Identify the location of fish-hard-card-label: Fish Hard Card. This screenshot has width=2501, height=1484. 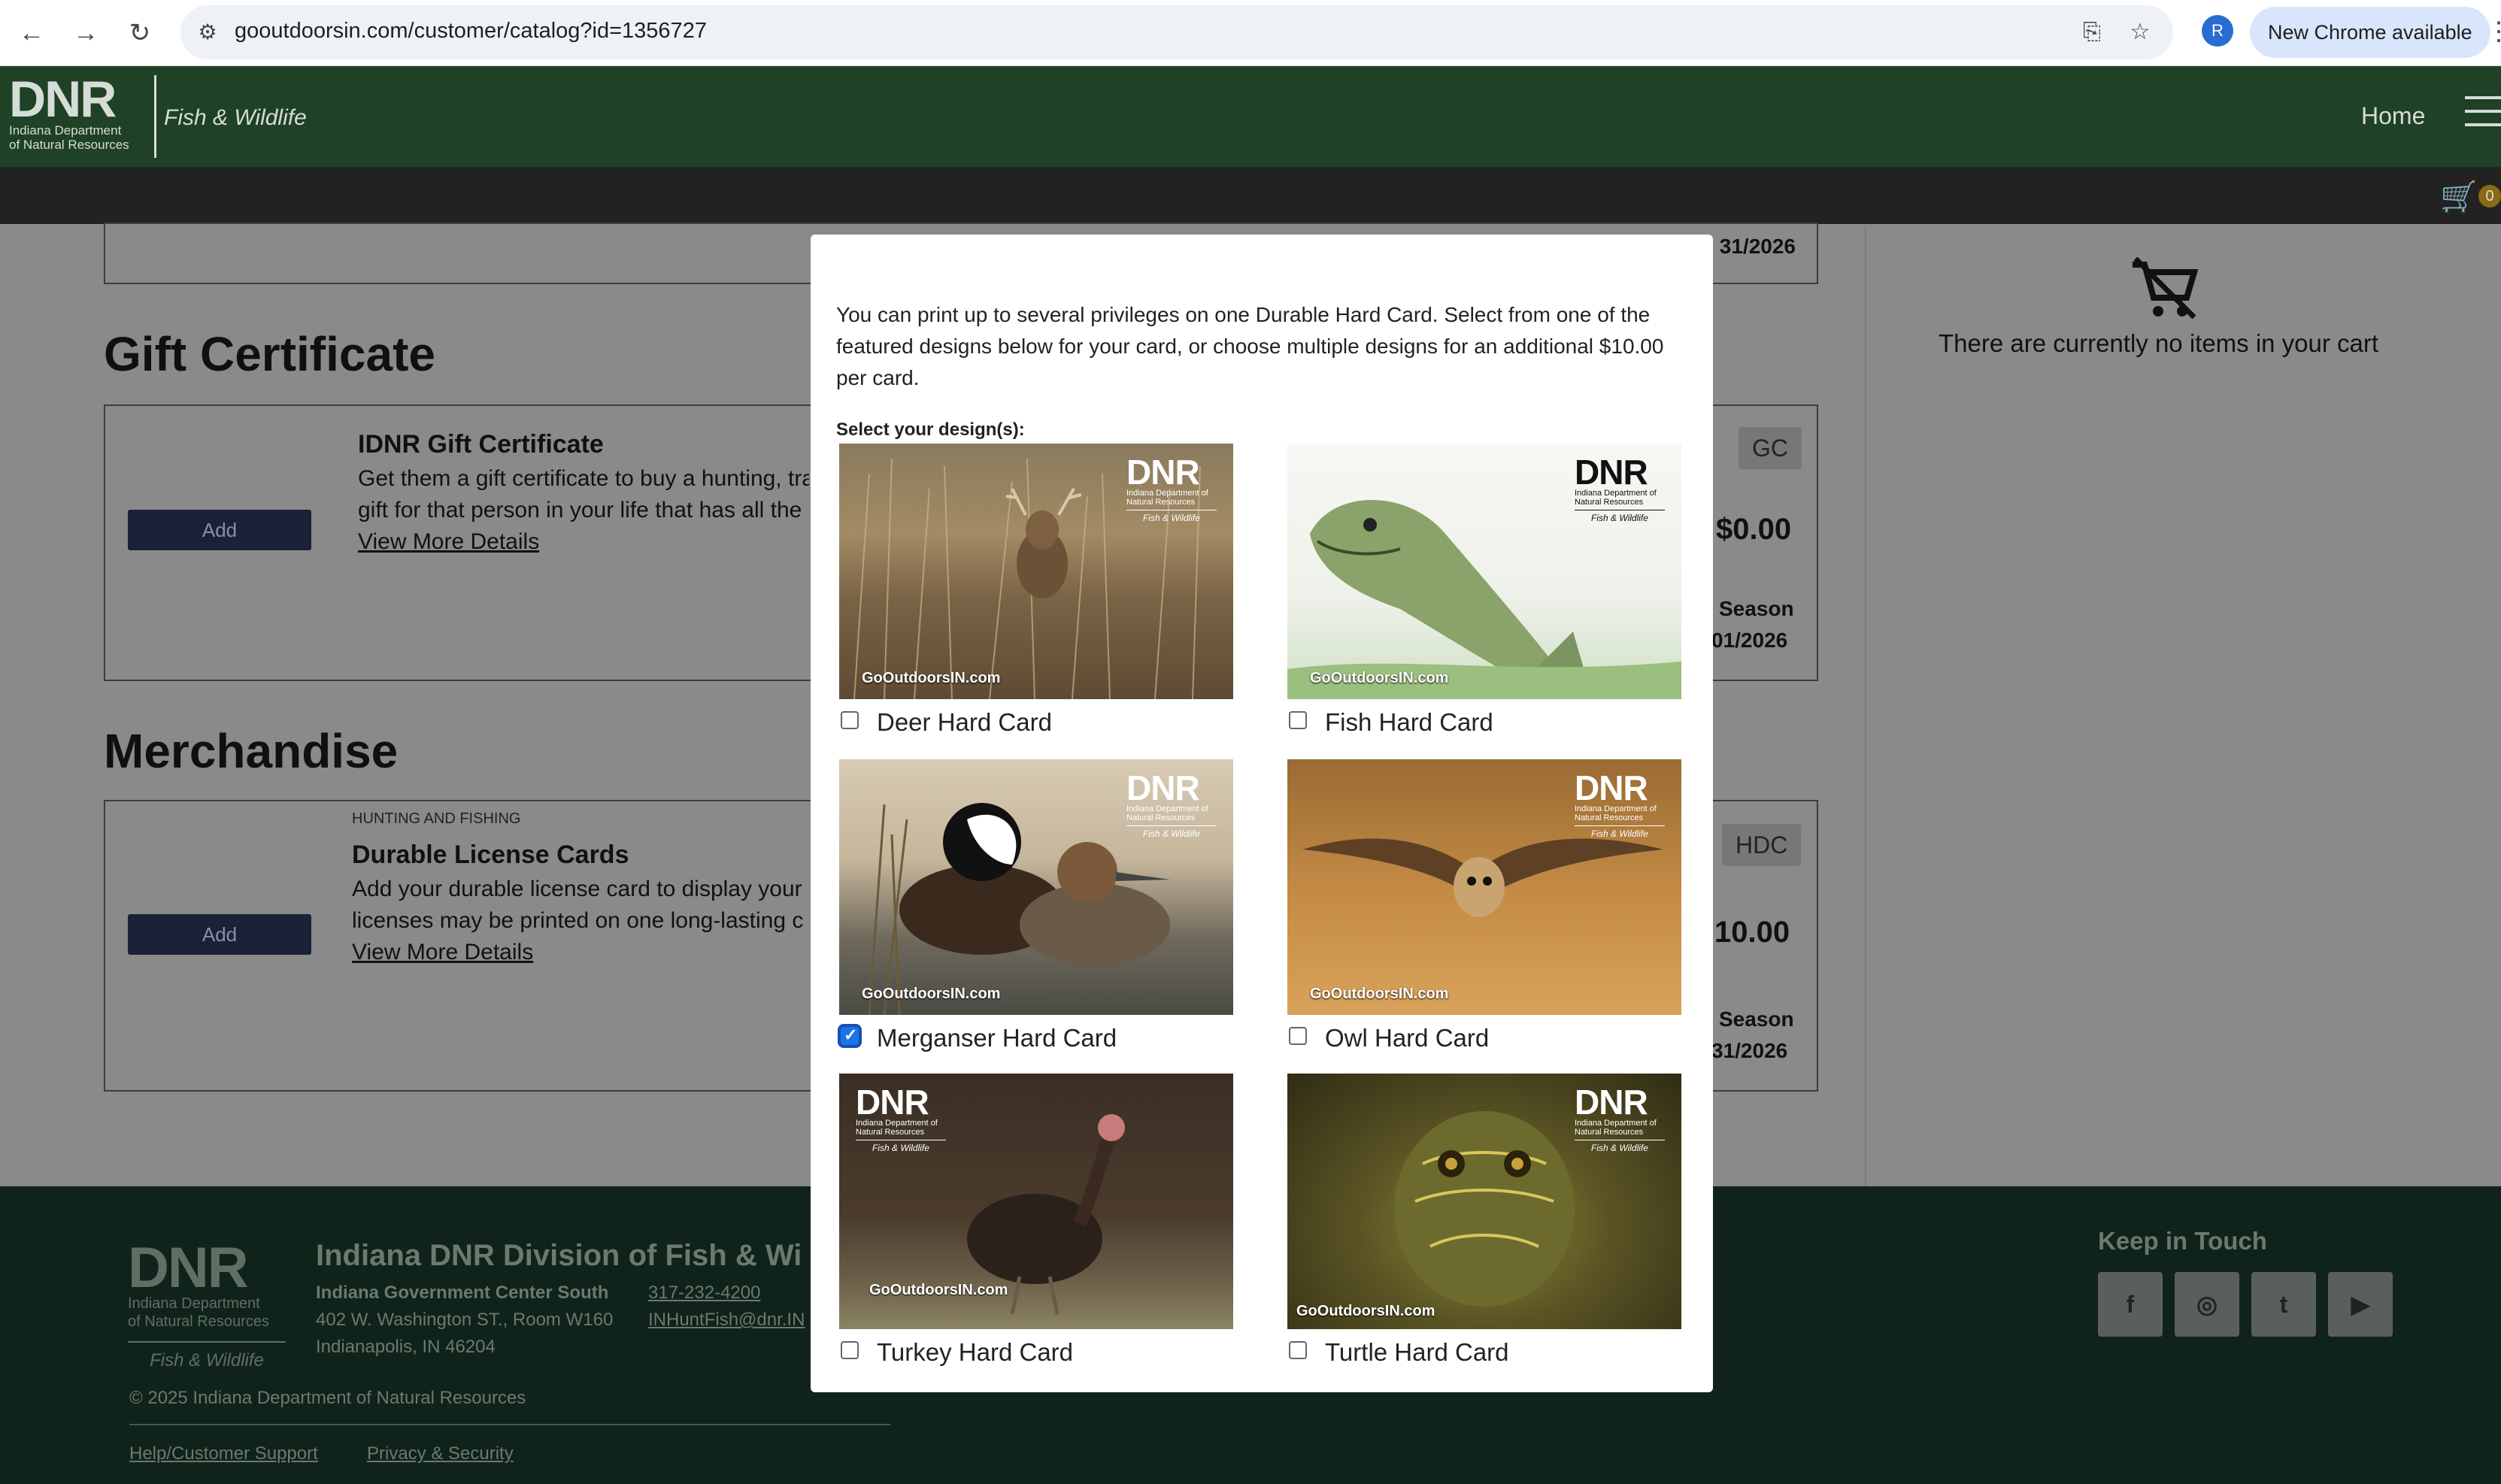
(1409, 722).